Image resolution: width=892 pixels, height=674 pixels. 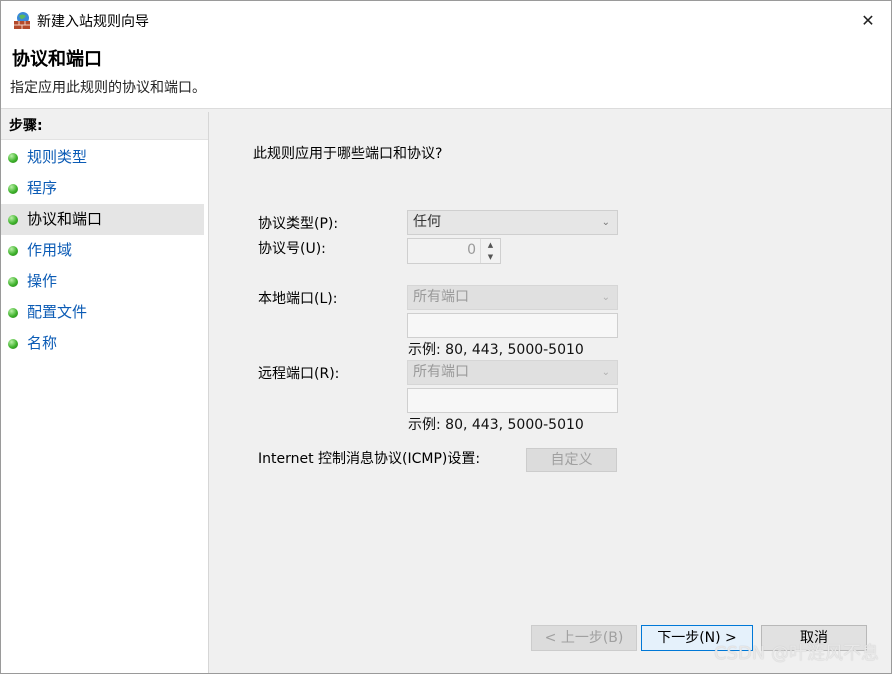 I want to click on remote-port-select: 所有端口 ⌄, so click(x=512, y=372).